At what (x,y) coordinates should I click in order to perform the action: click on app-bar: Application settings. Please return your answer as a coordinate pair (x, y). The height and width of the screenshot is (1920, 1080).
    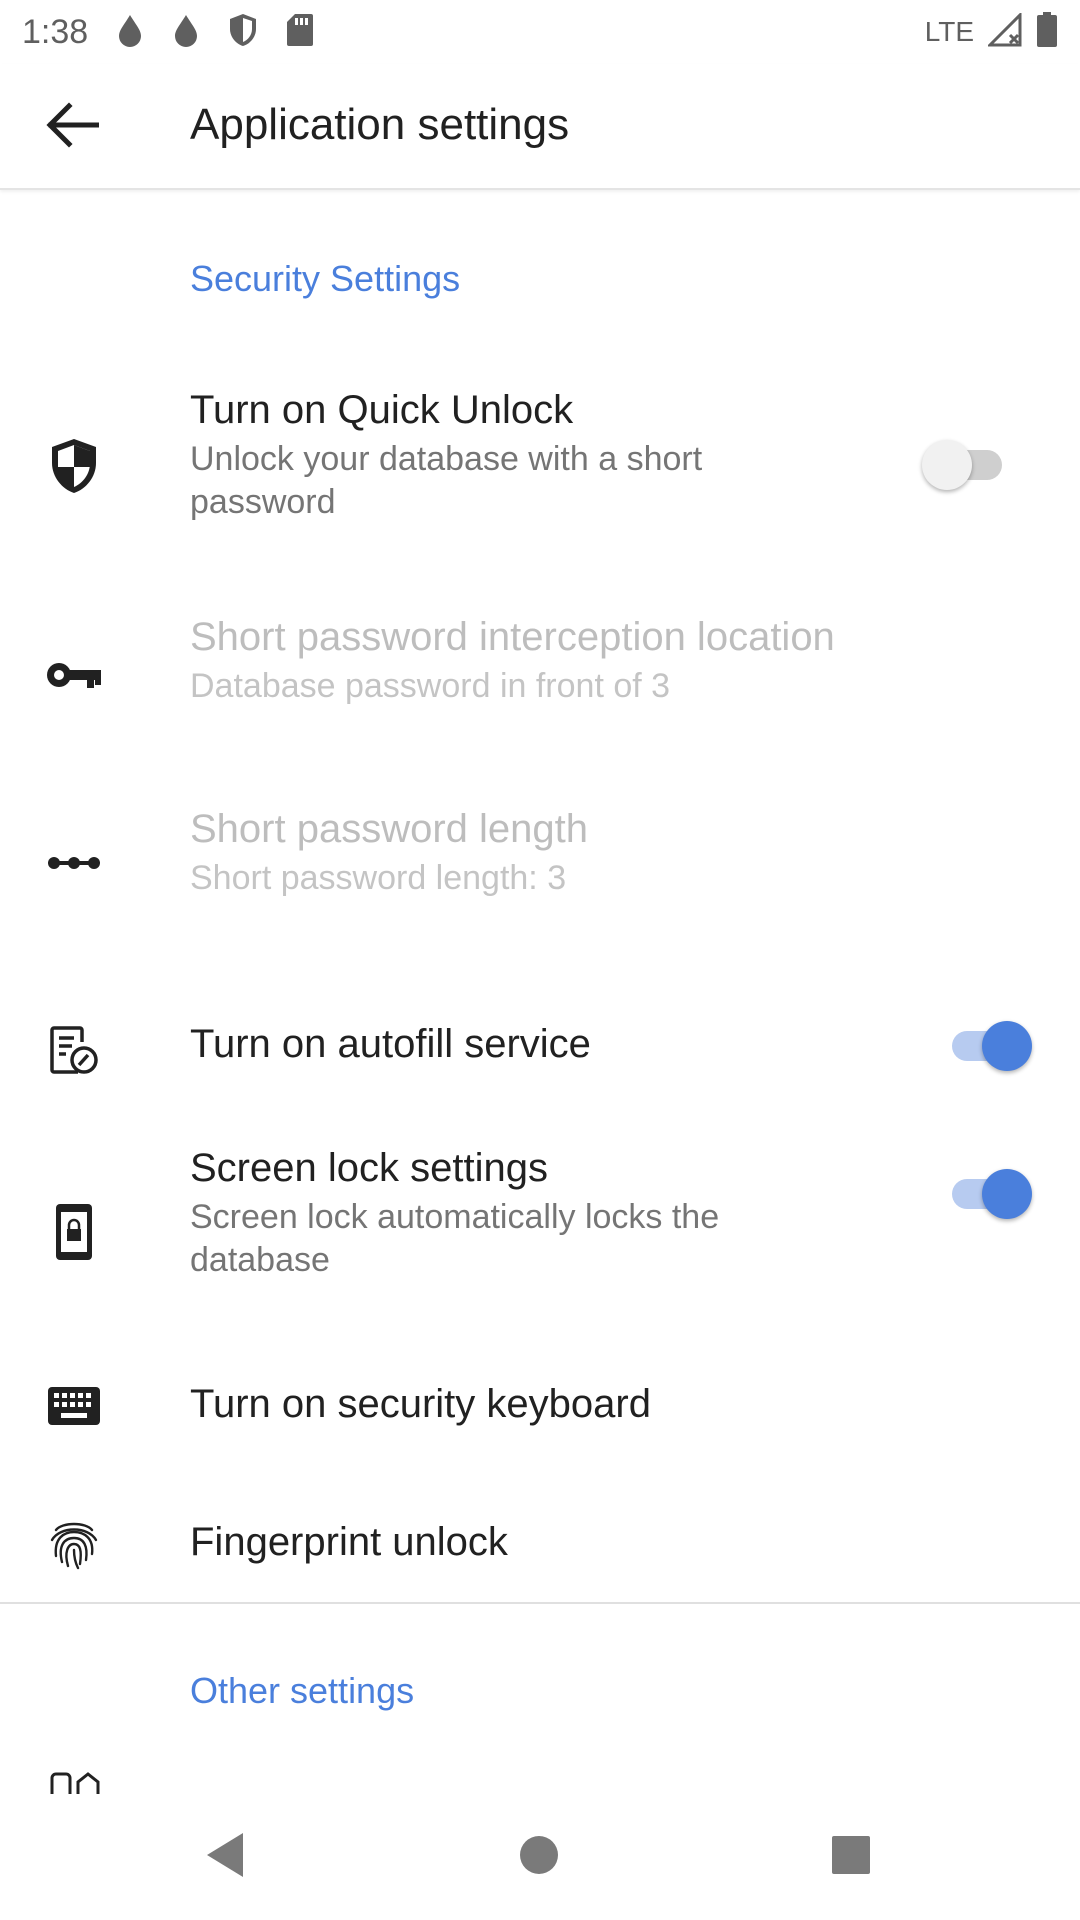
    Looking at the image, I should click on (540, 127).